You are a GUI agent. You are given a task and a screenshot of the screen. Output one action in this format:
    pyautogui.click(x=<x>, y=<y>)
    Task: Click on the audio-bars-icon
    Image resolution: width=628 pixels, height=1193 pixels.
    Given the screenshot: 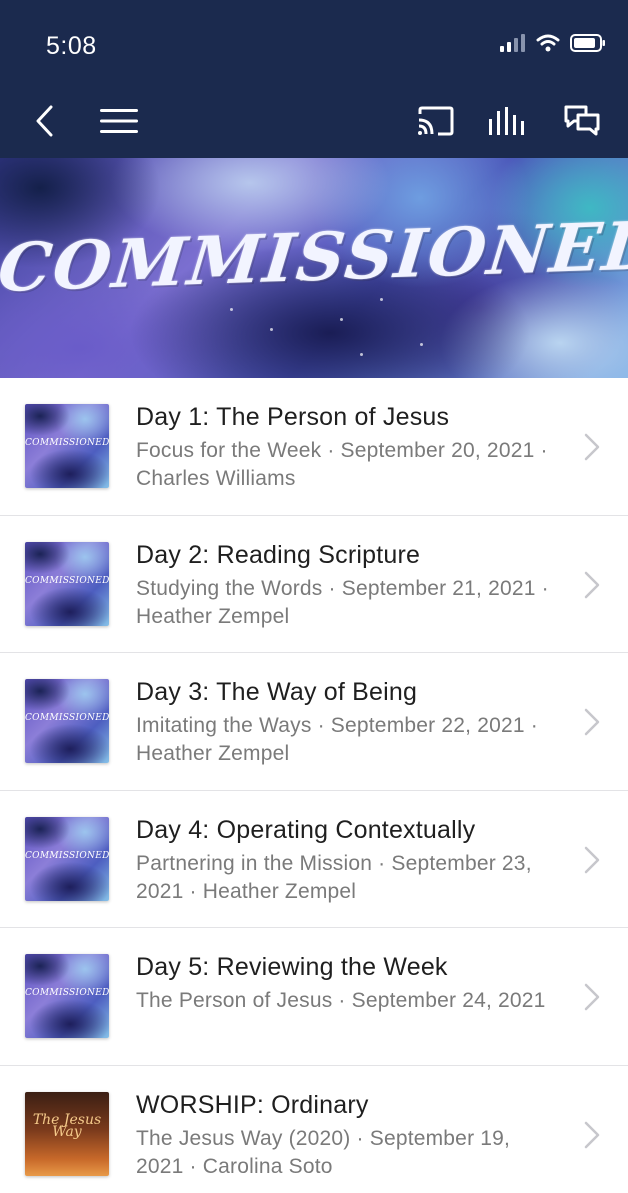 What is the action you would take?
    pyautogui.click(x=506, y=121)
    